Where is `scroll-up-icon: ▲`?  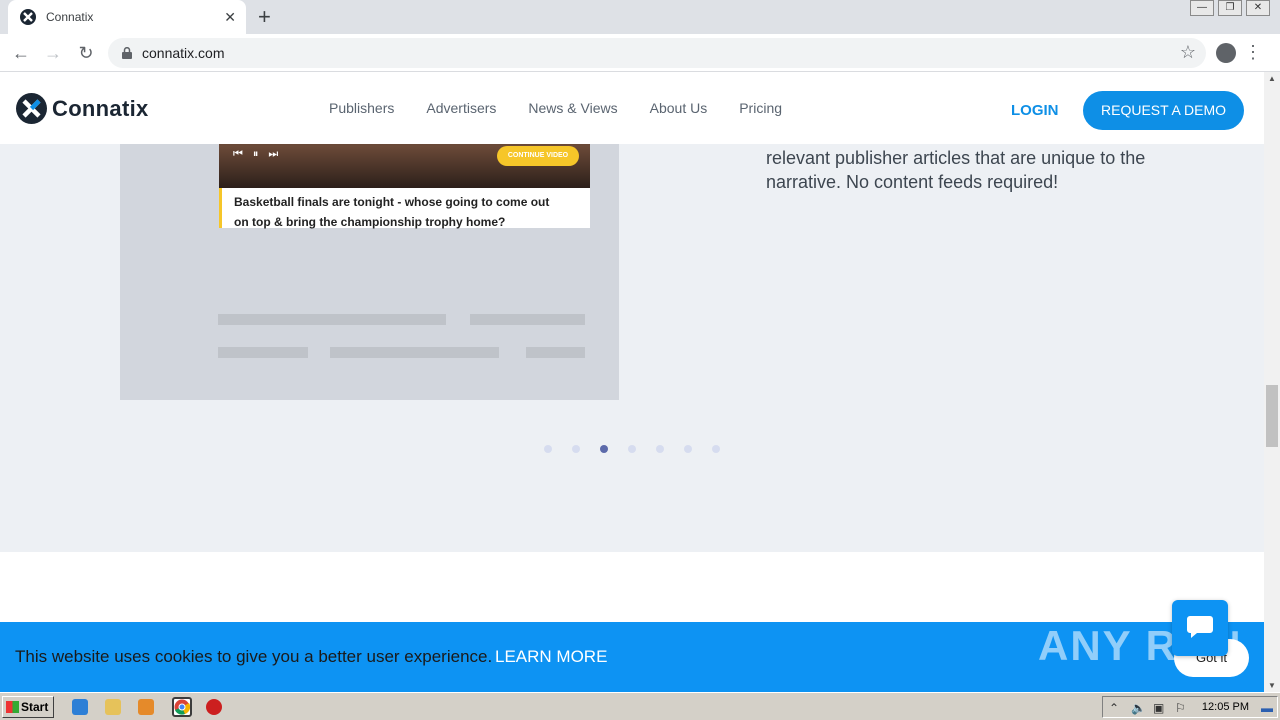
scroll-up-icon: ▲ is located at coordinates (1272, 78).